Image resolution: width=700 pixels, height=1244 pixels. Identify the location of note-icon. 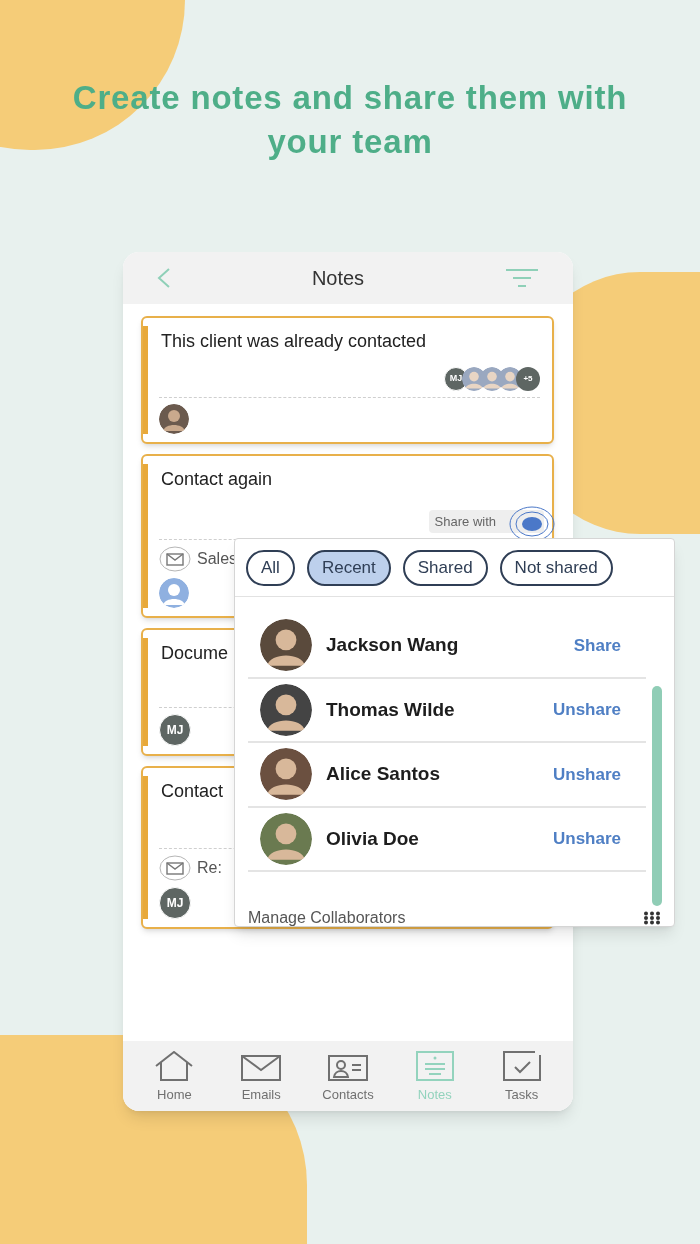
(434, 1065).